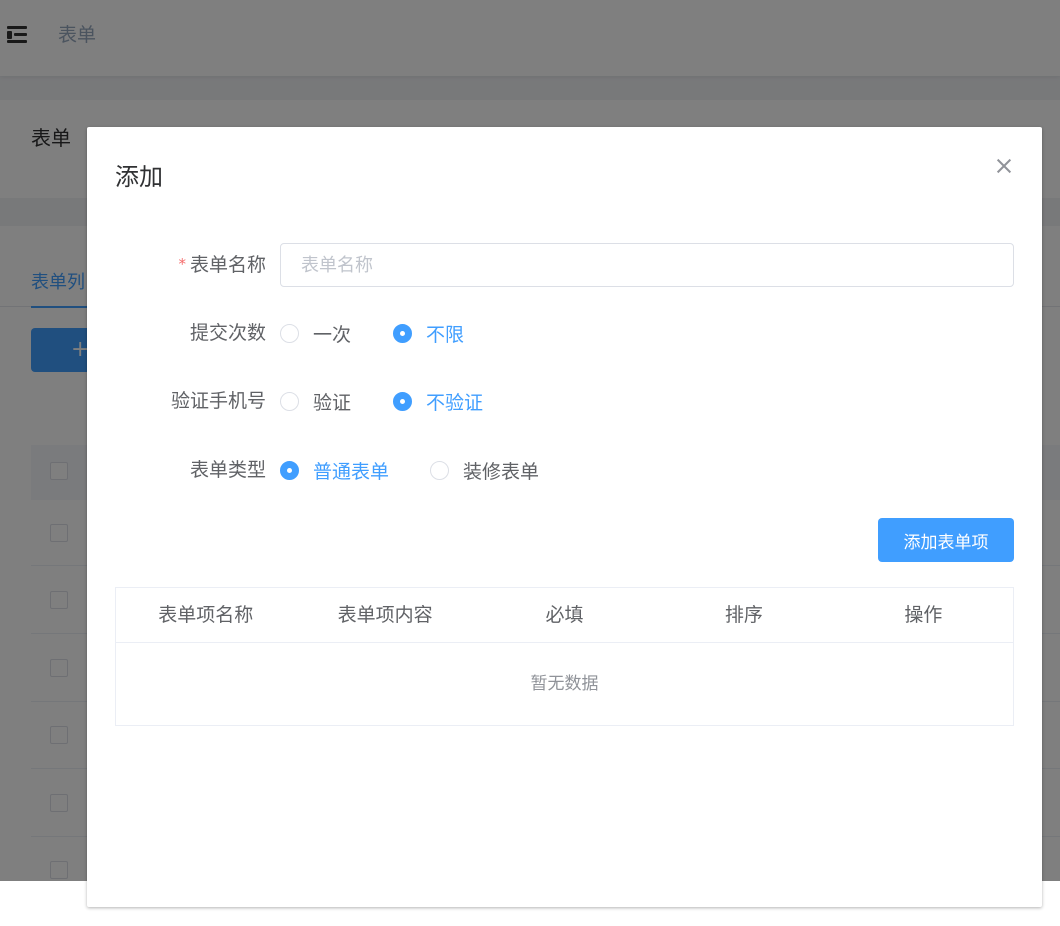 This screenshot has width=1060, height=926. I want to click on radio-no-verify: 不验证, so click(438, 401).